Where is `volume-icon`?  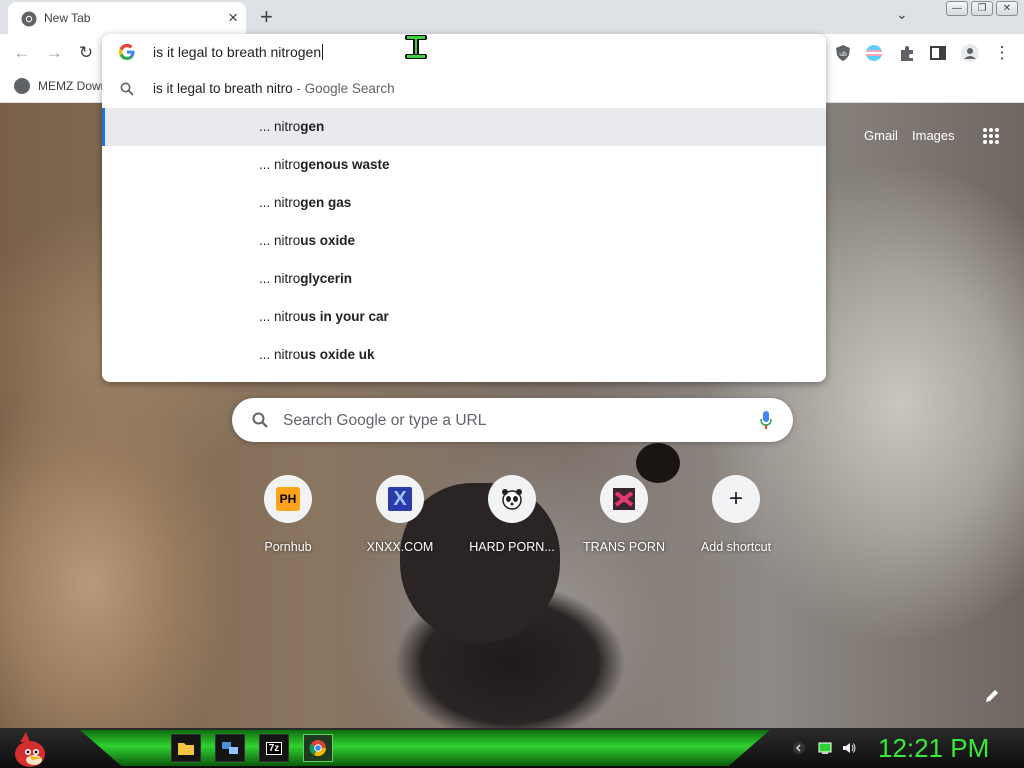 volume-icon is located at coordinates (849, 748).